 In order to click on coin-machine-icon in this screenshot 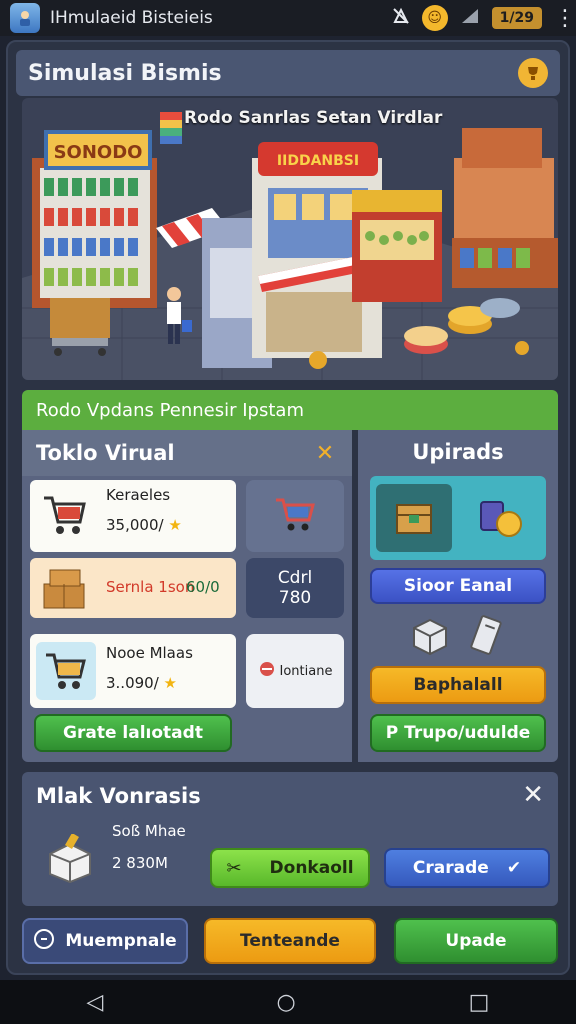, I will do `click(500, 518)`.